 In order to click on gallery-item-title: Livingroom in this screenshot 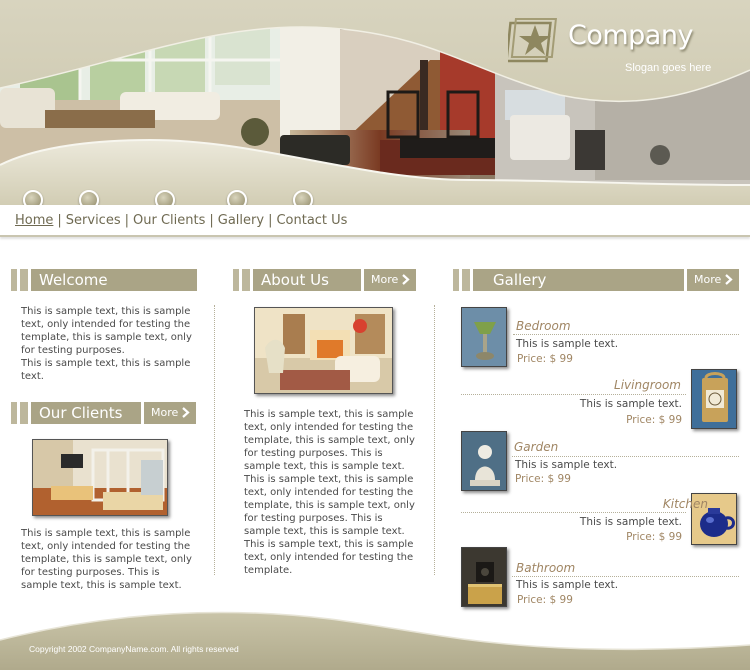, I will do `click(647, 385)`.